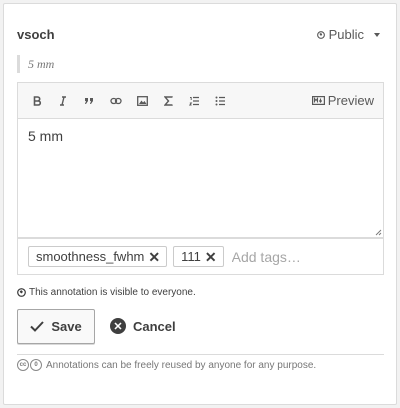 The width and height of the screenshot is (400, 408). Describe the element at coordinates (89, 101) in the screenshot. I see `quote-icon` at that location.